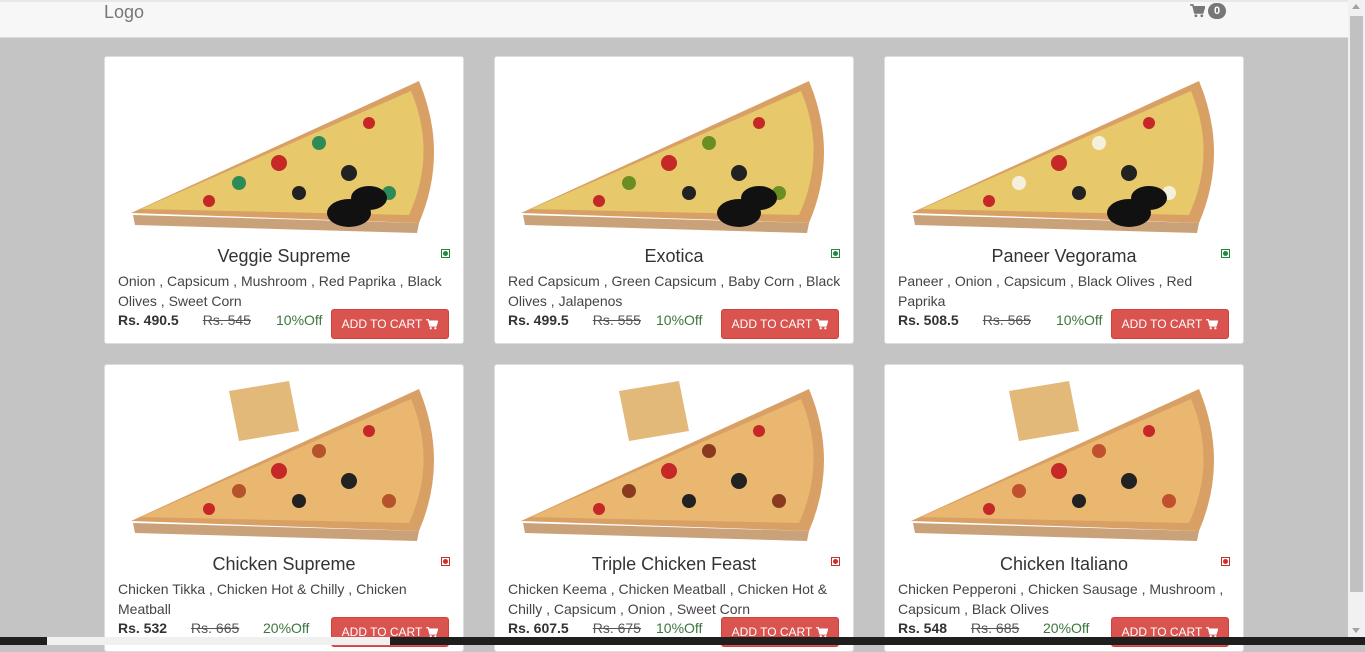 The image size is (1365, 652). Describe the element at coordinates (574, 628) in the screenshot. I see `price-row: Rs. 607.5 Rs. 675` at that location.